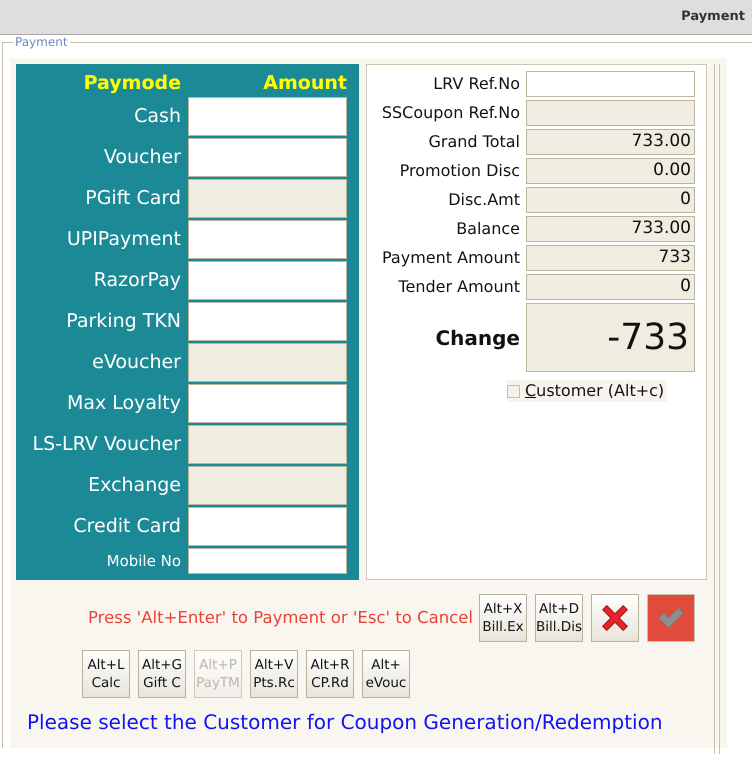 The image size is (752, 774). I want to click on field-label: Promotion Disc, so click(459, 171).